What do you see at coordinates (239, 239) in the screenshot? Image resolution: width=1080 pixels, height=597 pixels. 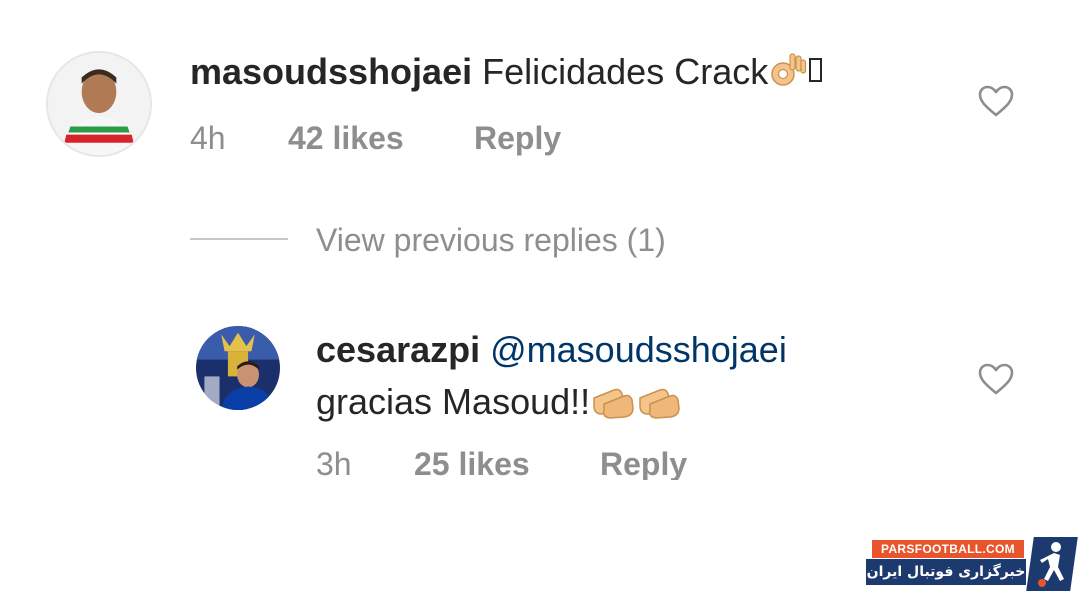 I see `replies-divider` at bounding box center [239, 239].